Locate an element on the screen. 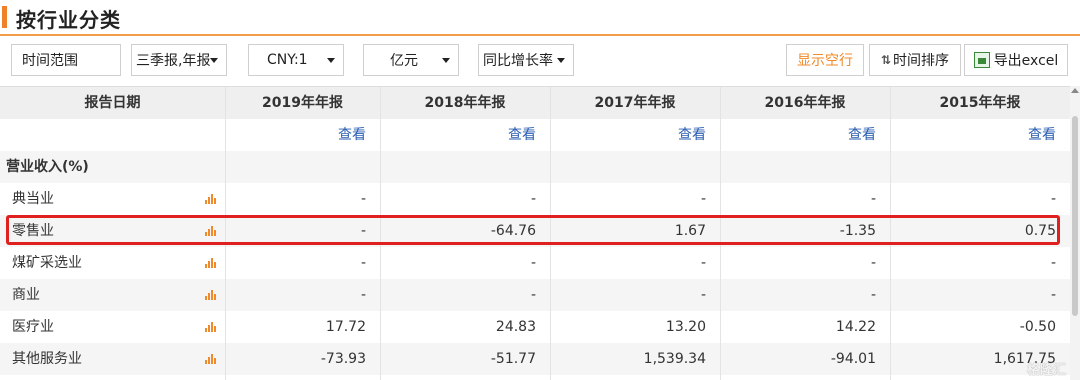  table-cell: -51.77 is located at coordinates (513, 359).